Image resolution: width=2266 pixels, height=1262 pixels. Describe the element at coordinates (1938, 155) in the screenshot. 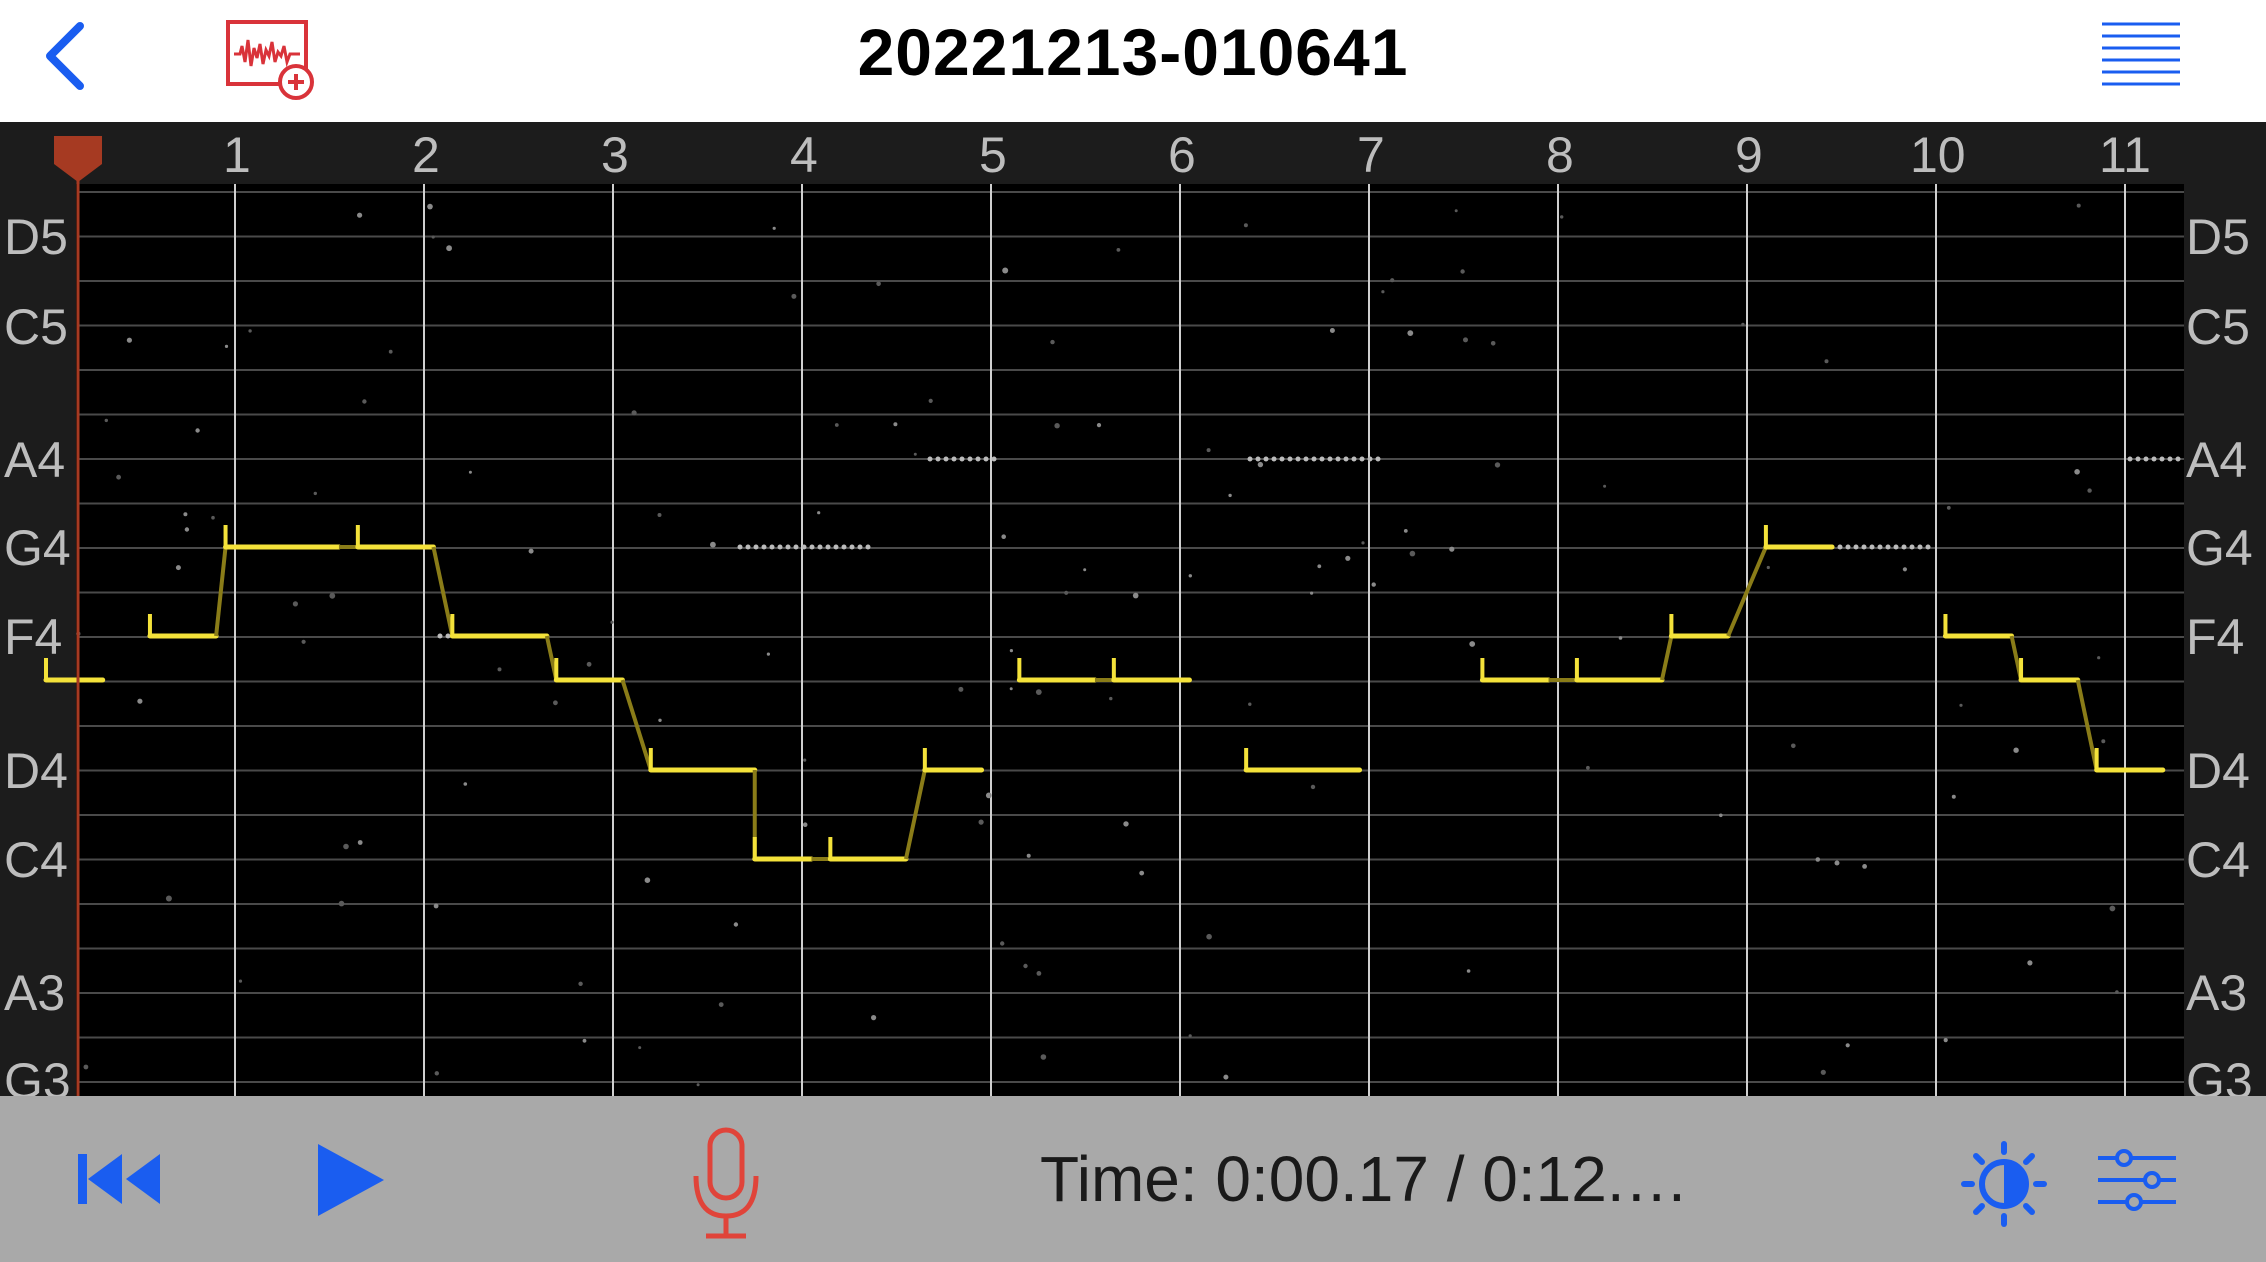

I see `ruler-tick-label: 10` at that location.